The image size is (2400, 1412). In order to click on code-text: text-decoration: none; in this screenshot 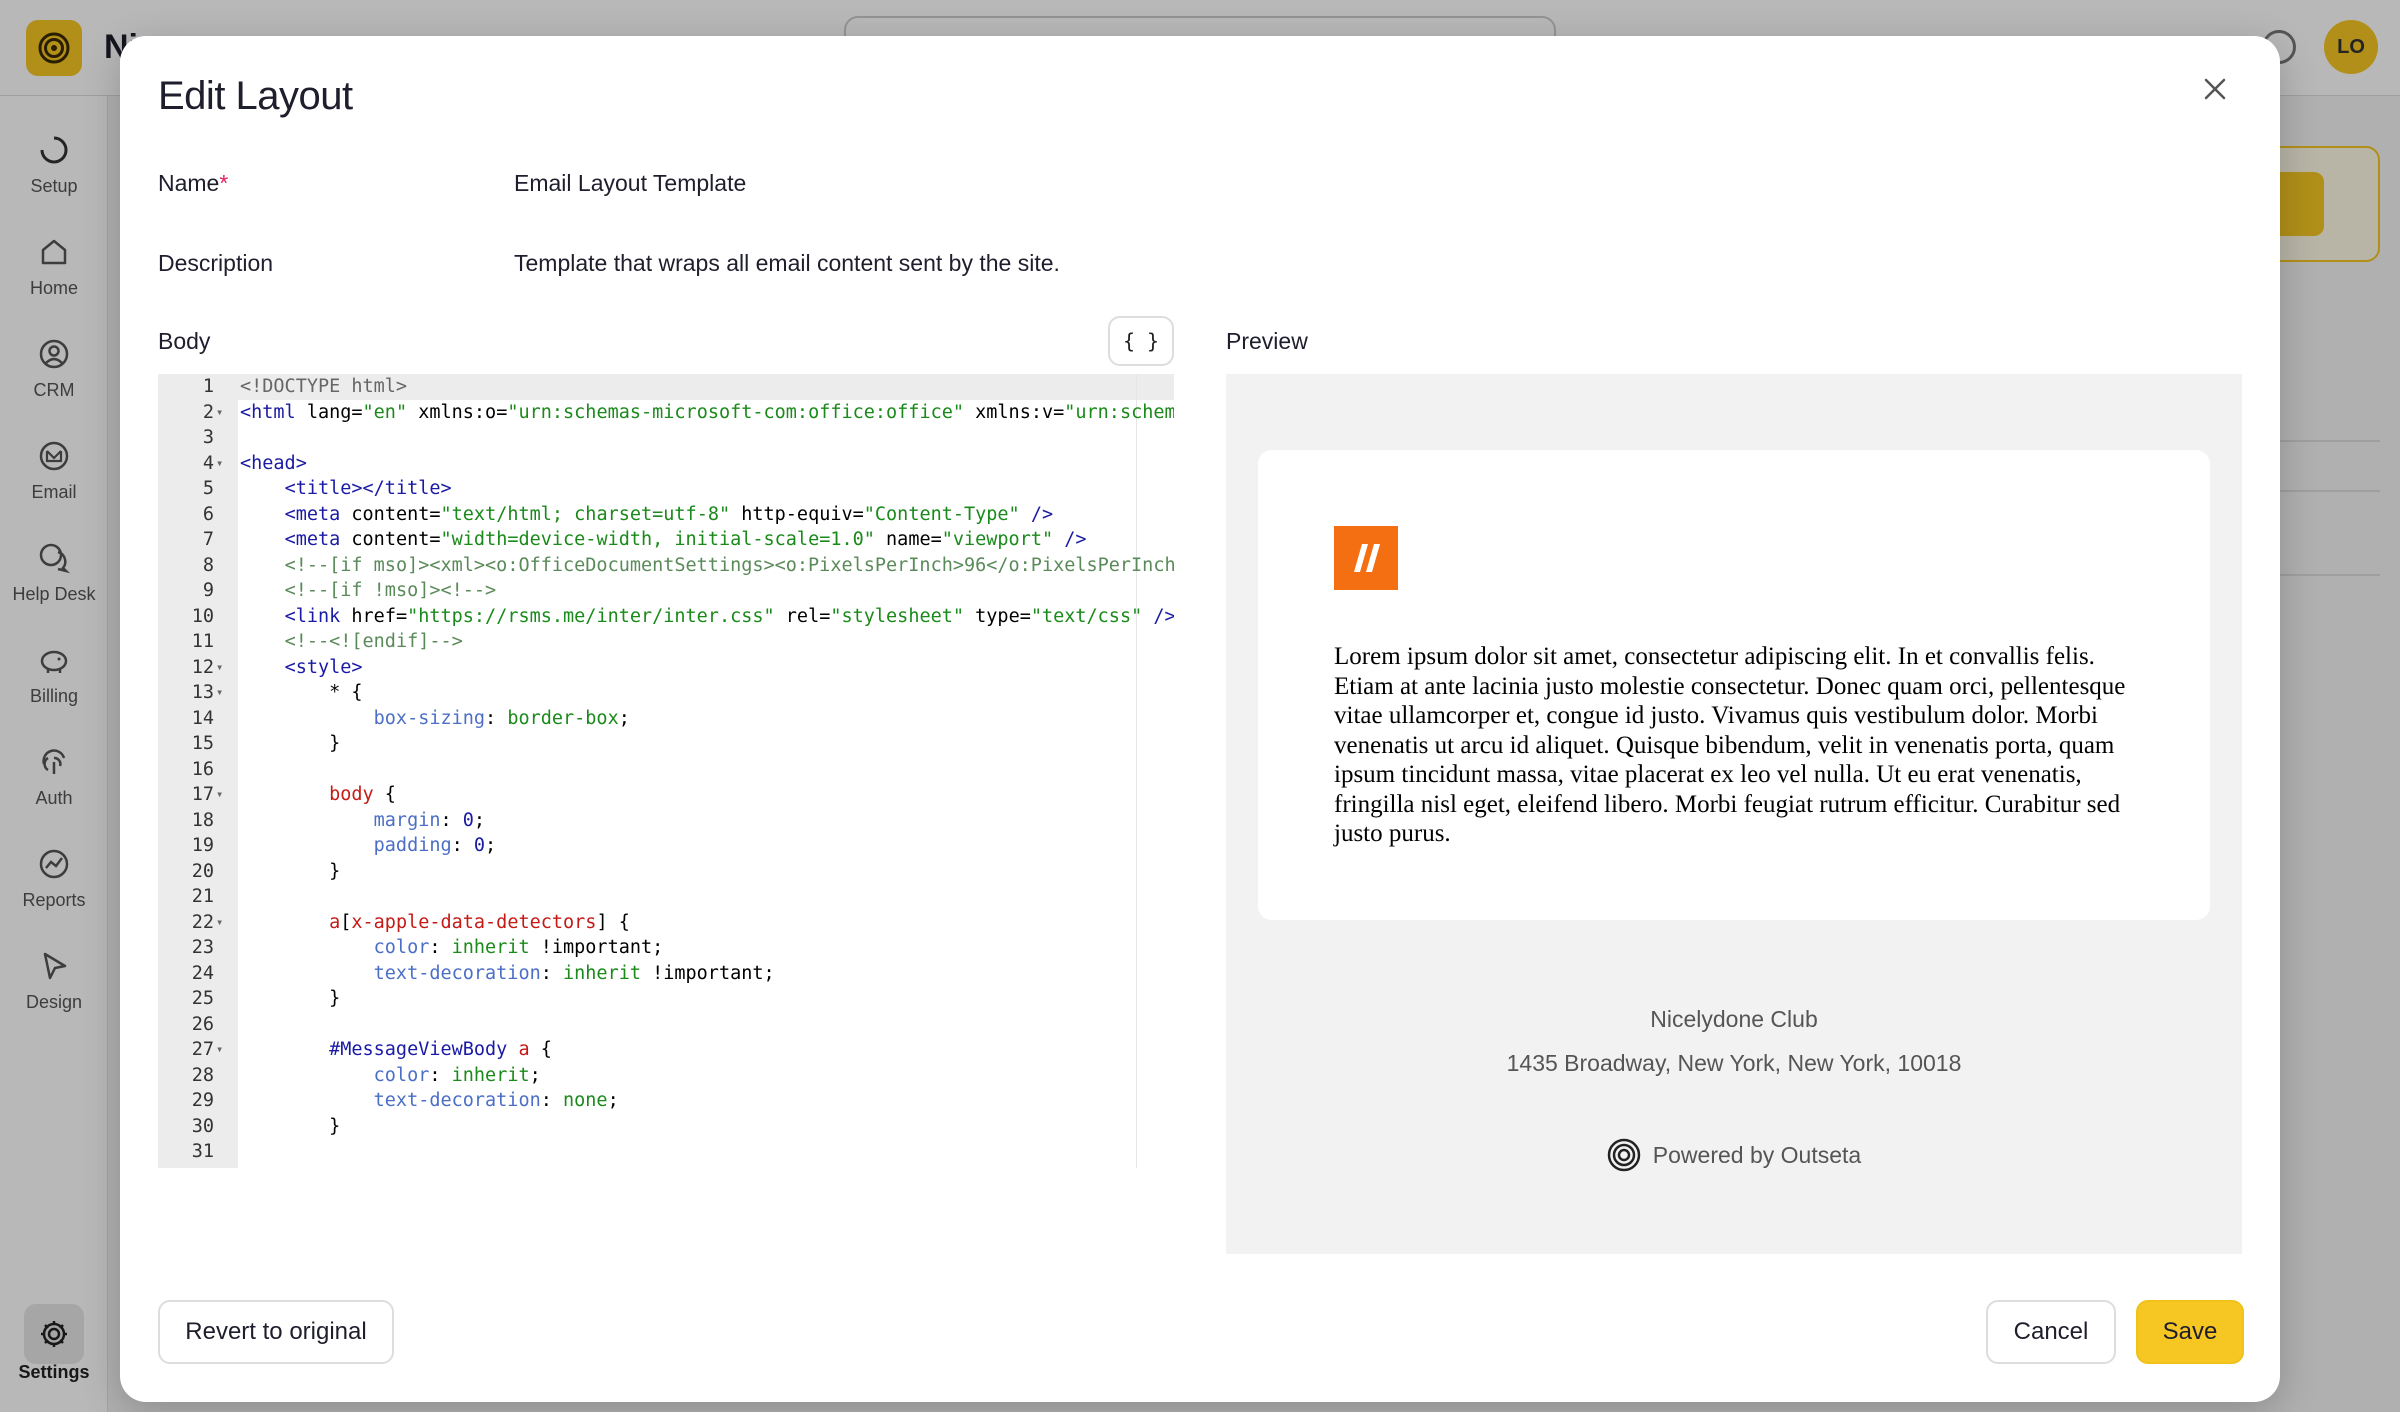, I will do `click(496, 1100)`.